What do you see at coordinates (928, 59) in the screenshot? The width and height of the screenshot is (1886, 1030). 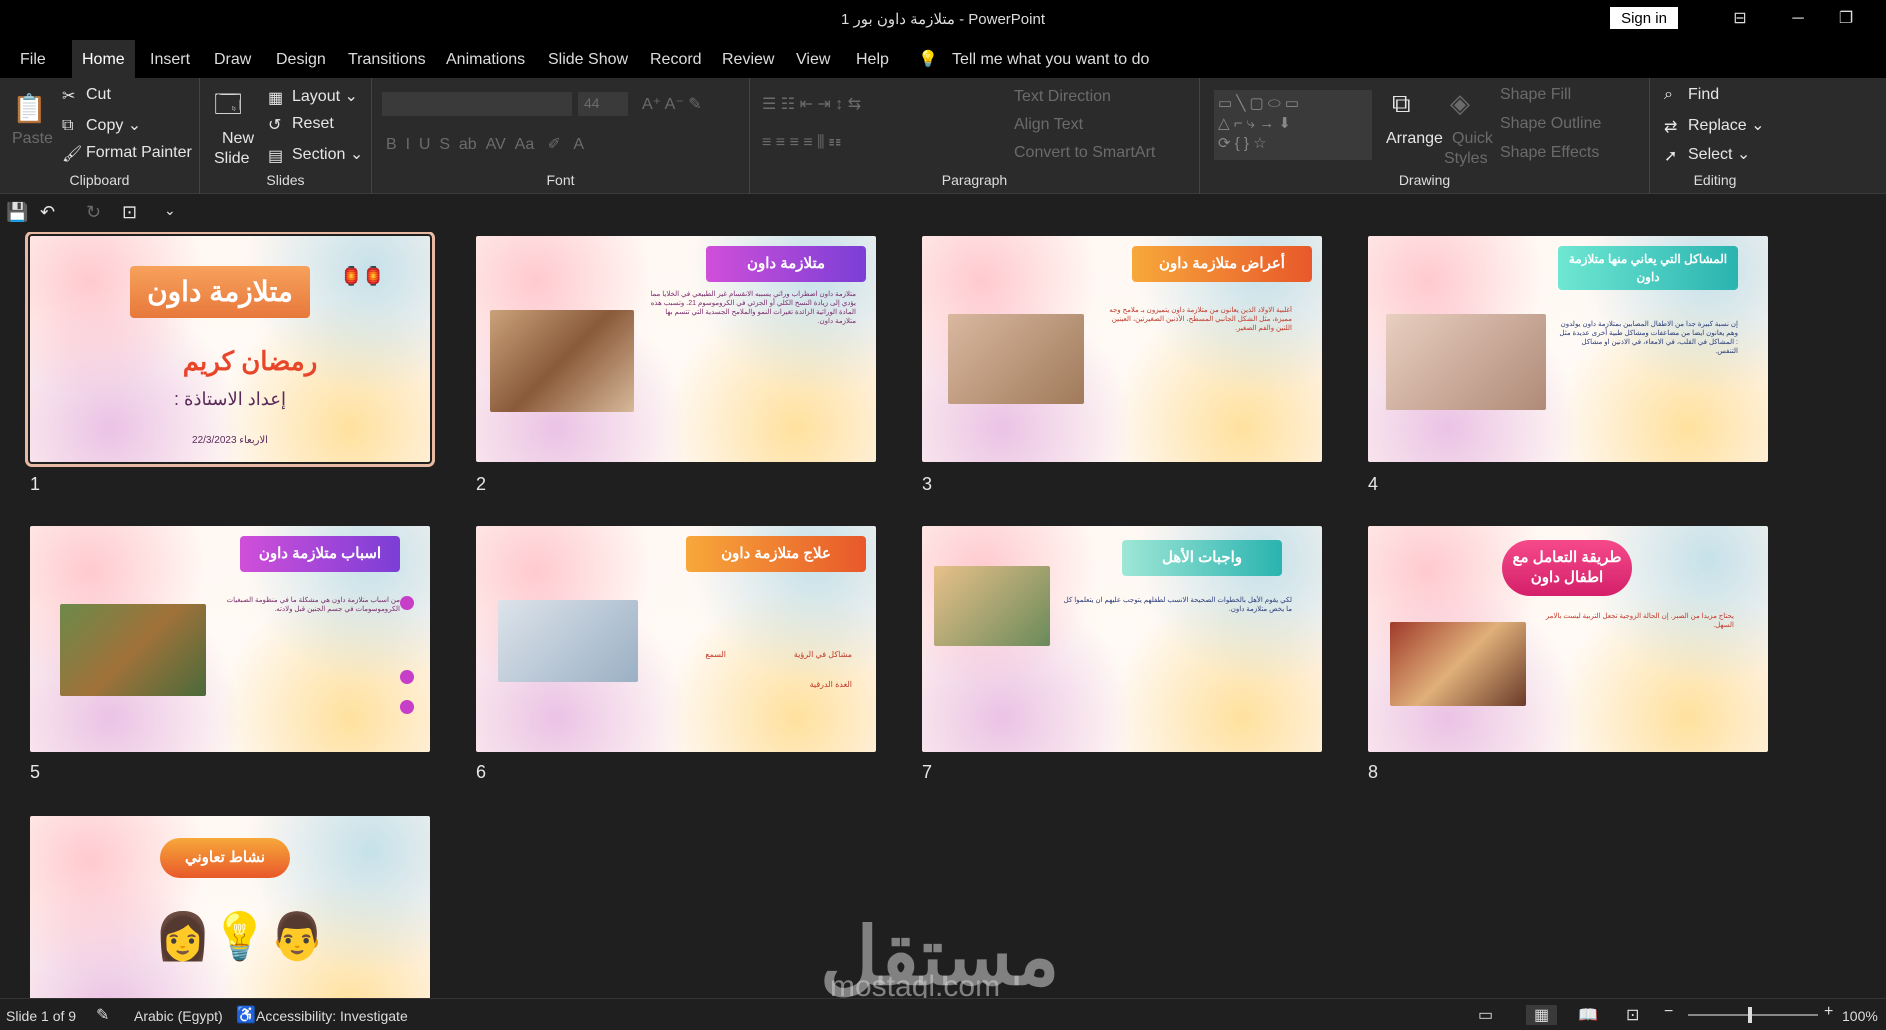 I see `lightbulb-icon: 💡` at bounding box center [928, 59].